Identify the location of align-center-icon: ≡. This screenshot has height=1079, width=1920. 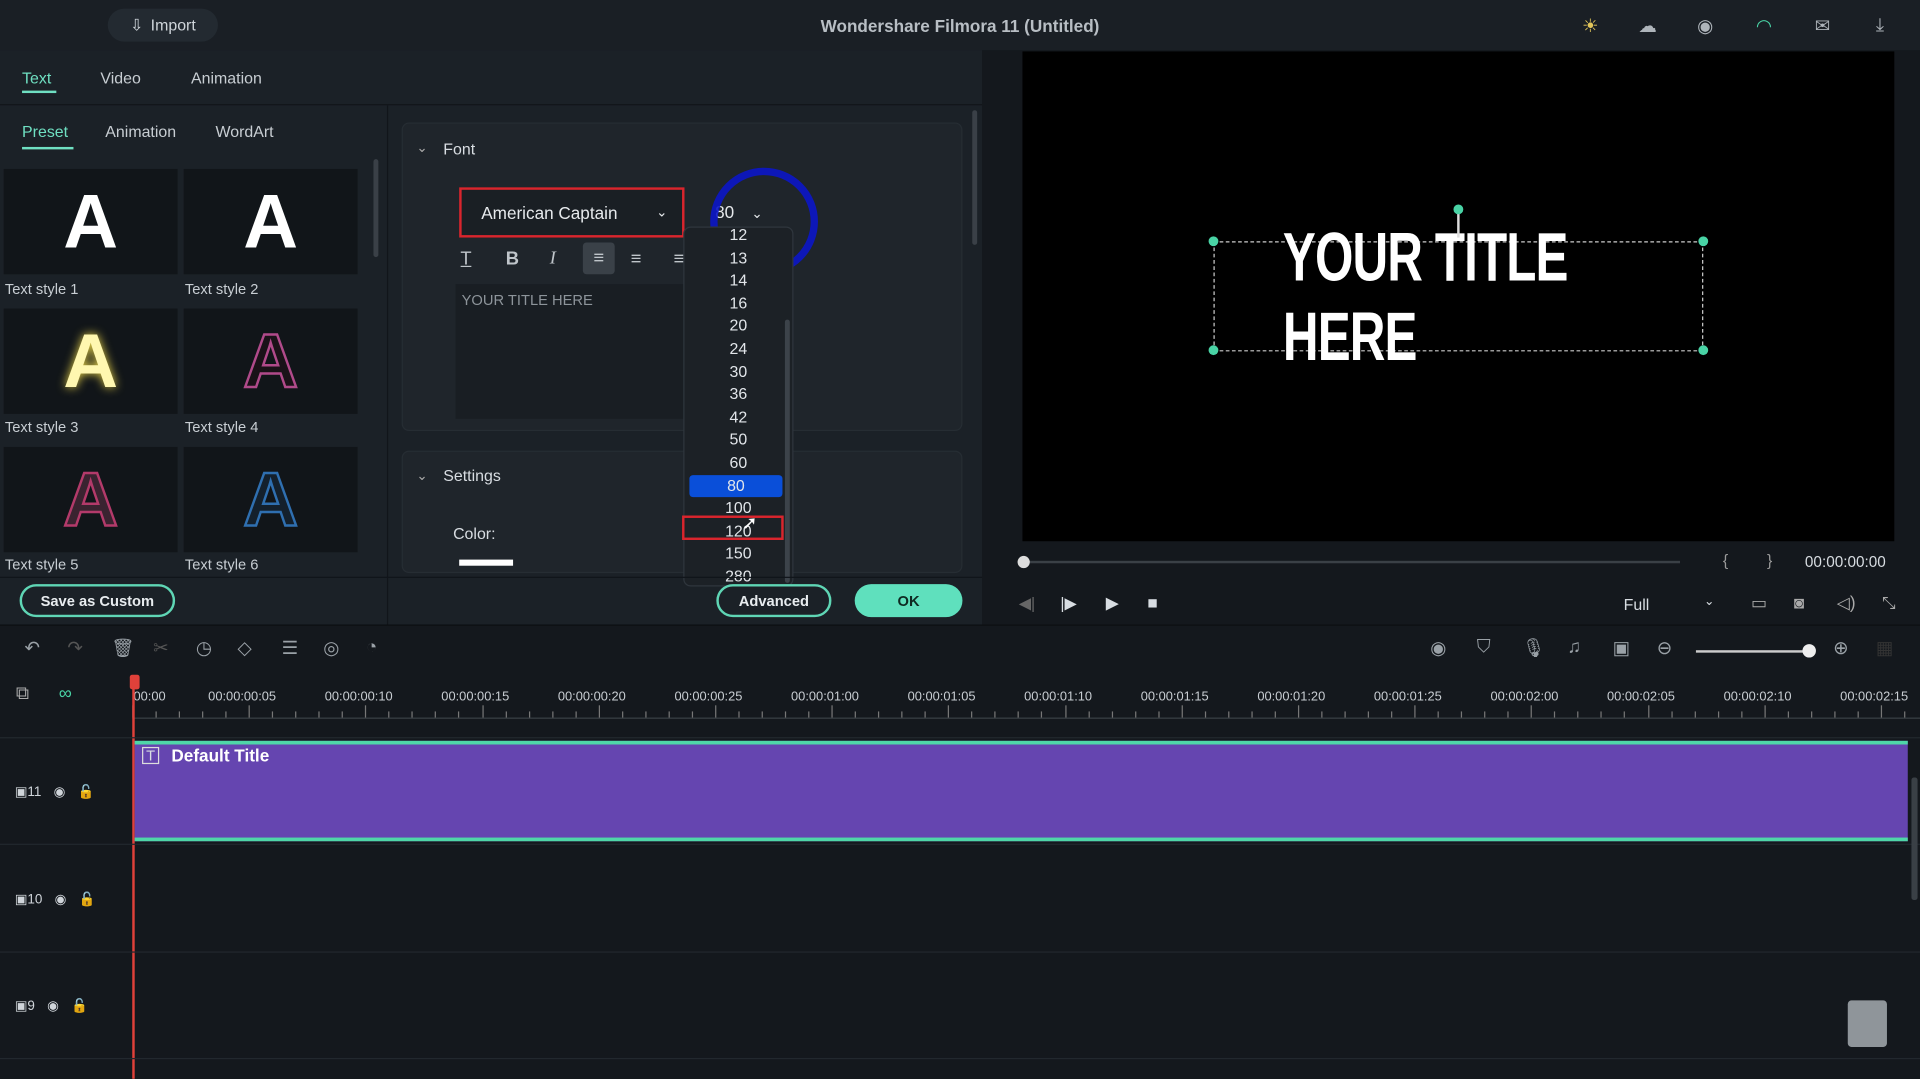
(636, 259).